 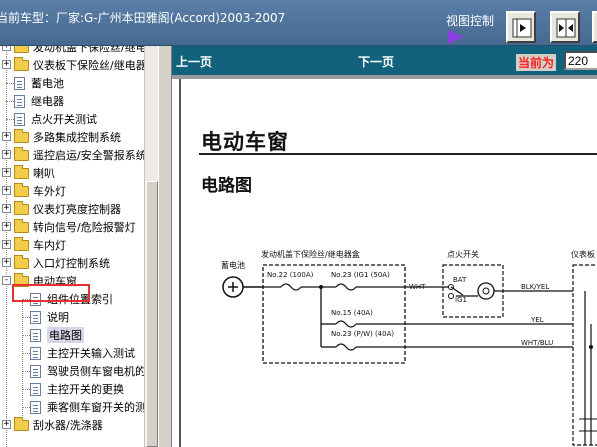 What do you see at coordinates (90, 155) in the screenshot?
I see `tree-item-label: 遥控启运/安全警报系统` at bounding box center [90, 155].